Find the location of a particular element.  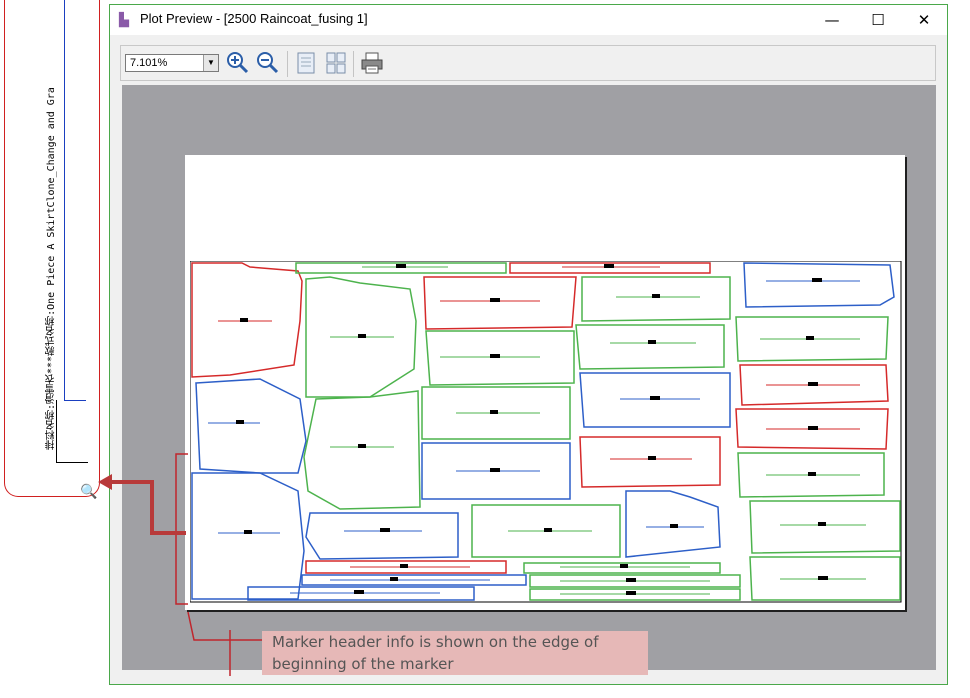

bracket is located at coordinates (181, 529).